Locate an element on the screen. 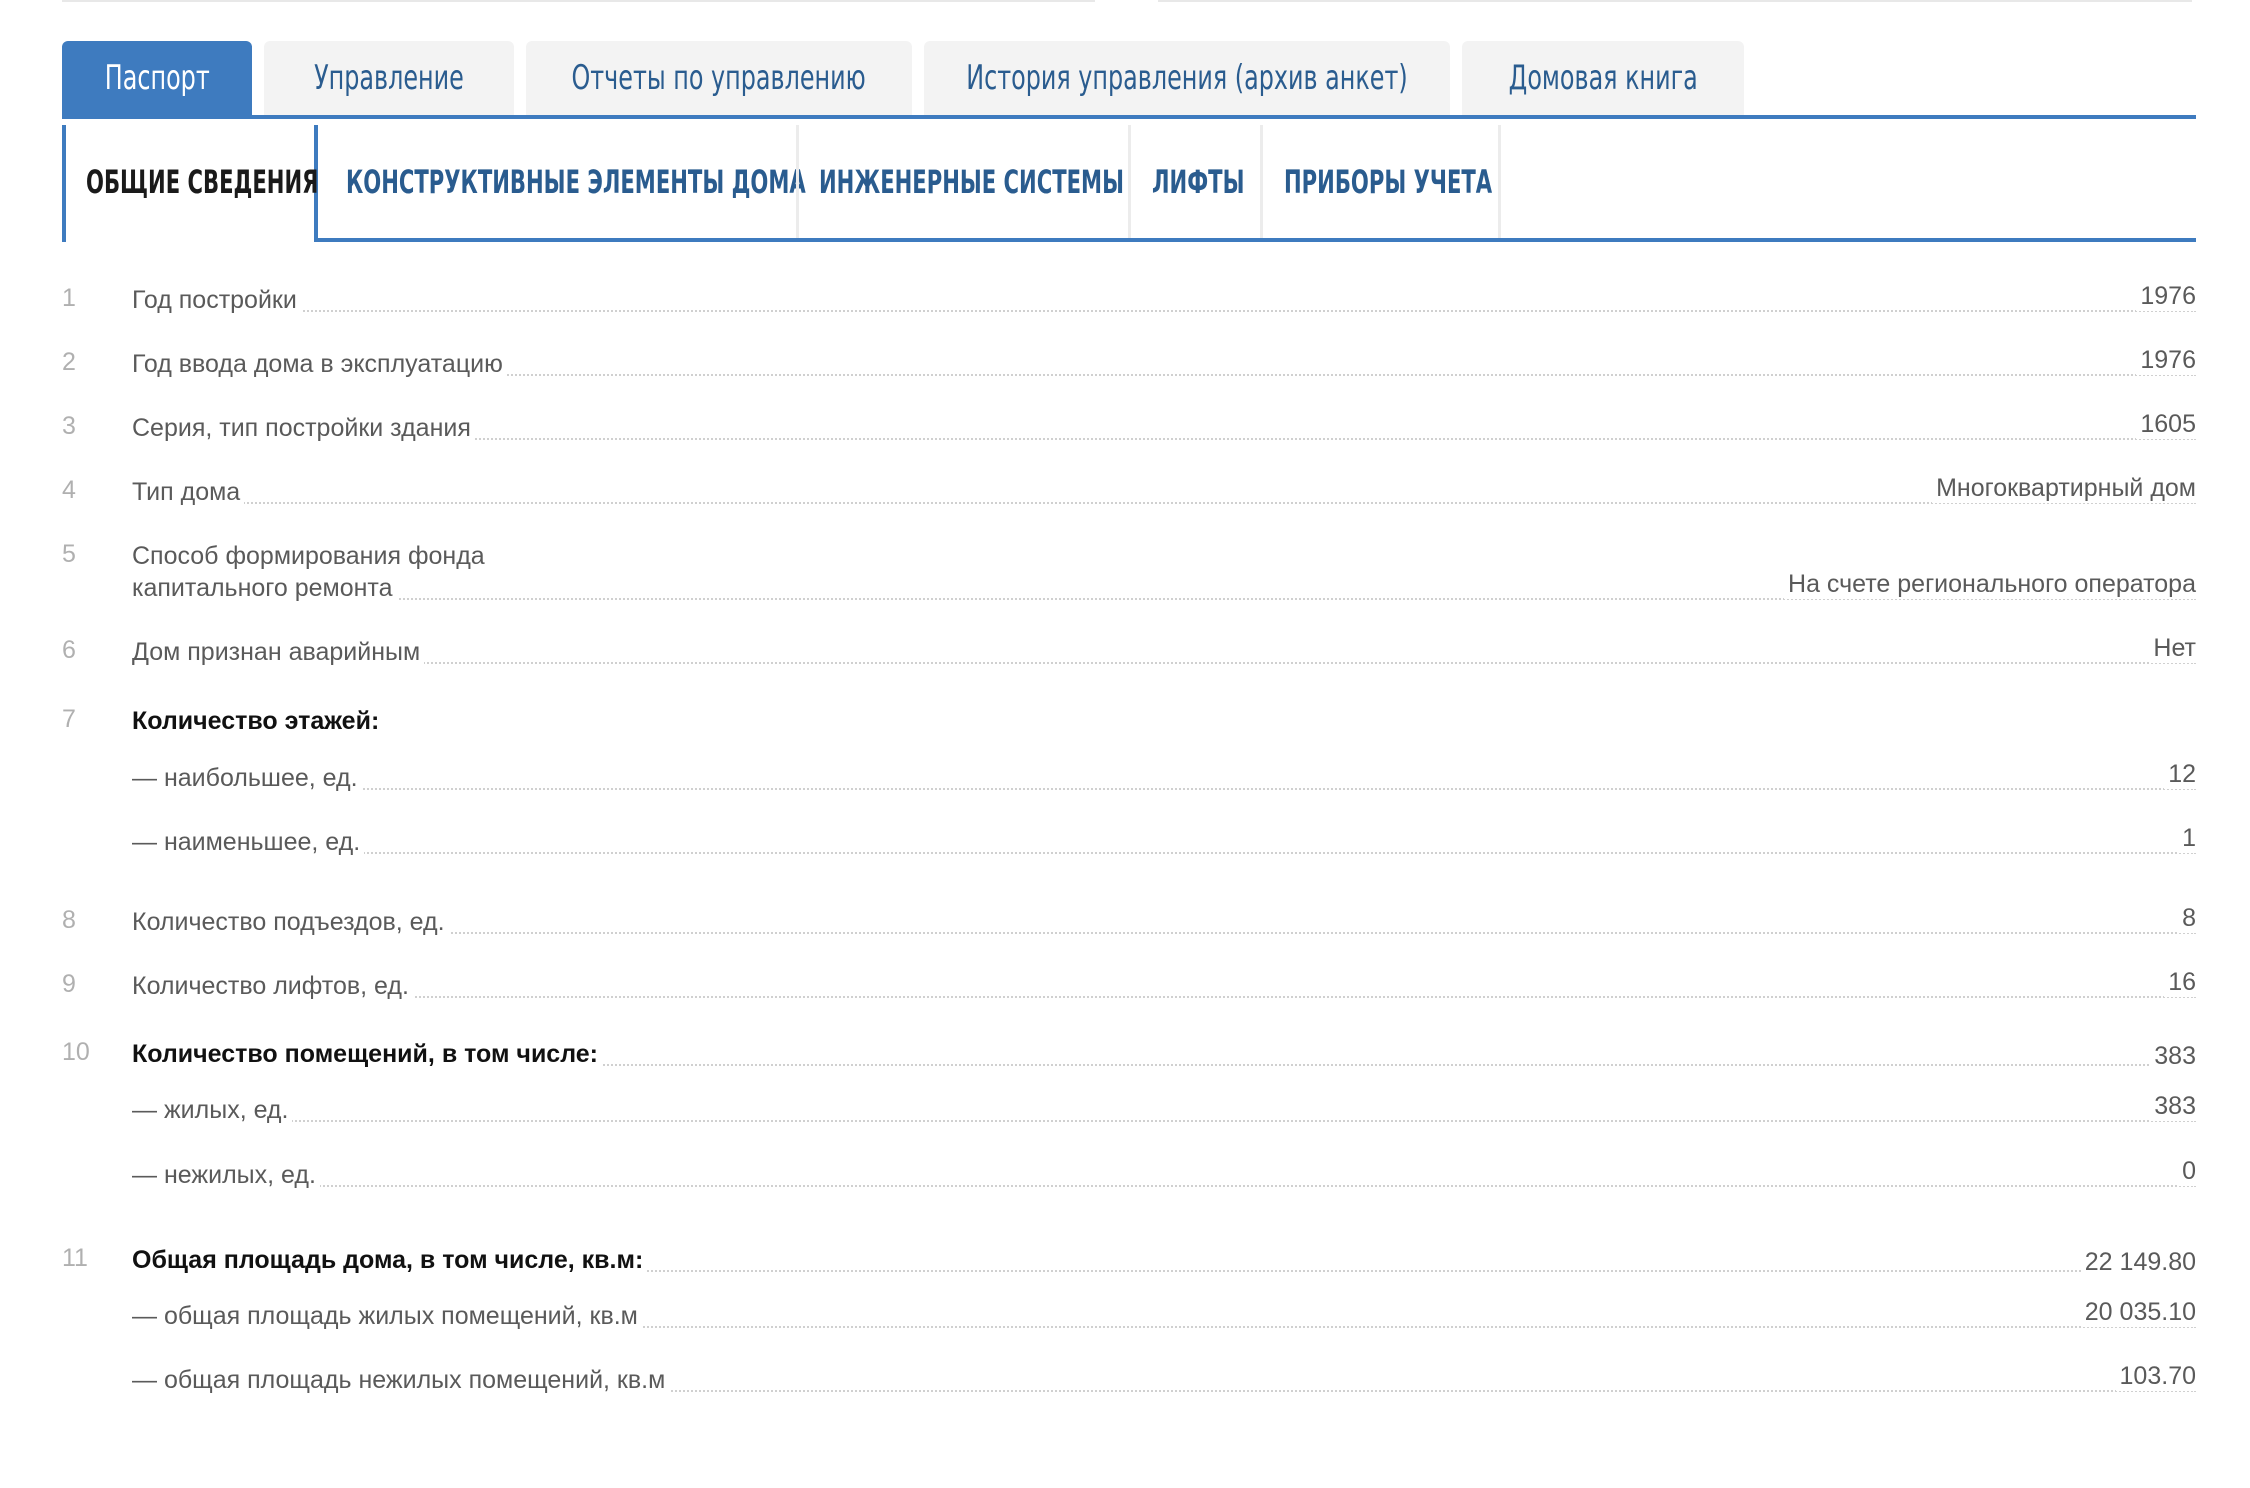 Image resolution: width=2250 pixels, height=1488 pixels. row-number: 11 is located at coordinates (75, 1258).